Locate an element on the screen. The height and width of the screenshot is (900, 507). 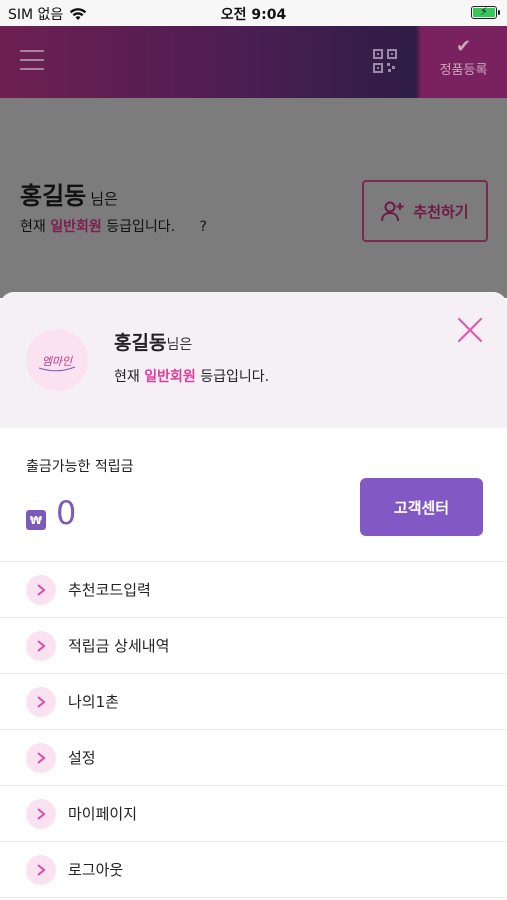
close-icon is located at coordinates (470, 330).